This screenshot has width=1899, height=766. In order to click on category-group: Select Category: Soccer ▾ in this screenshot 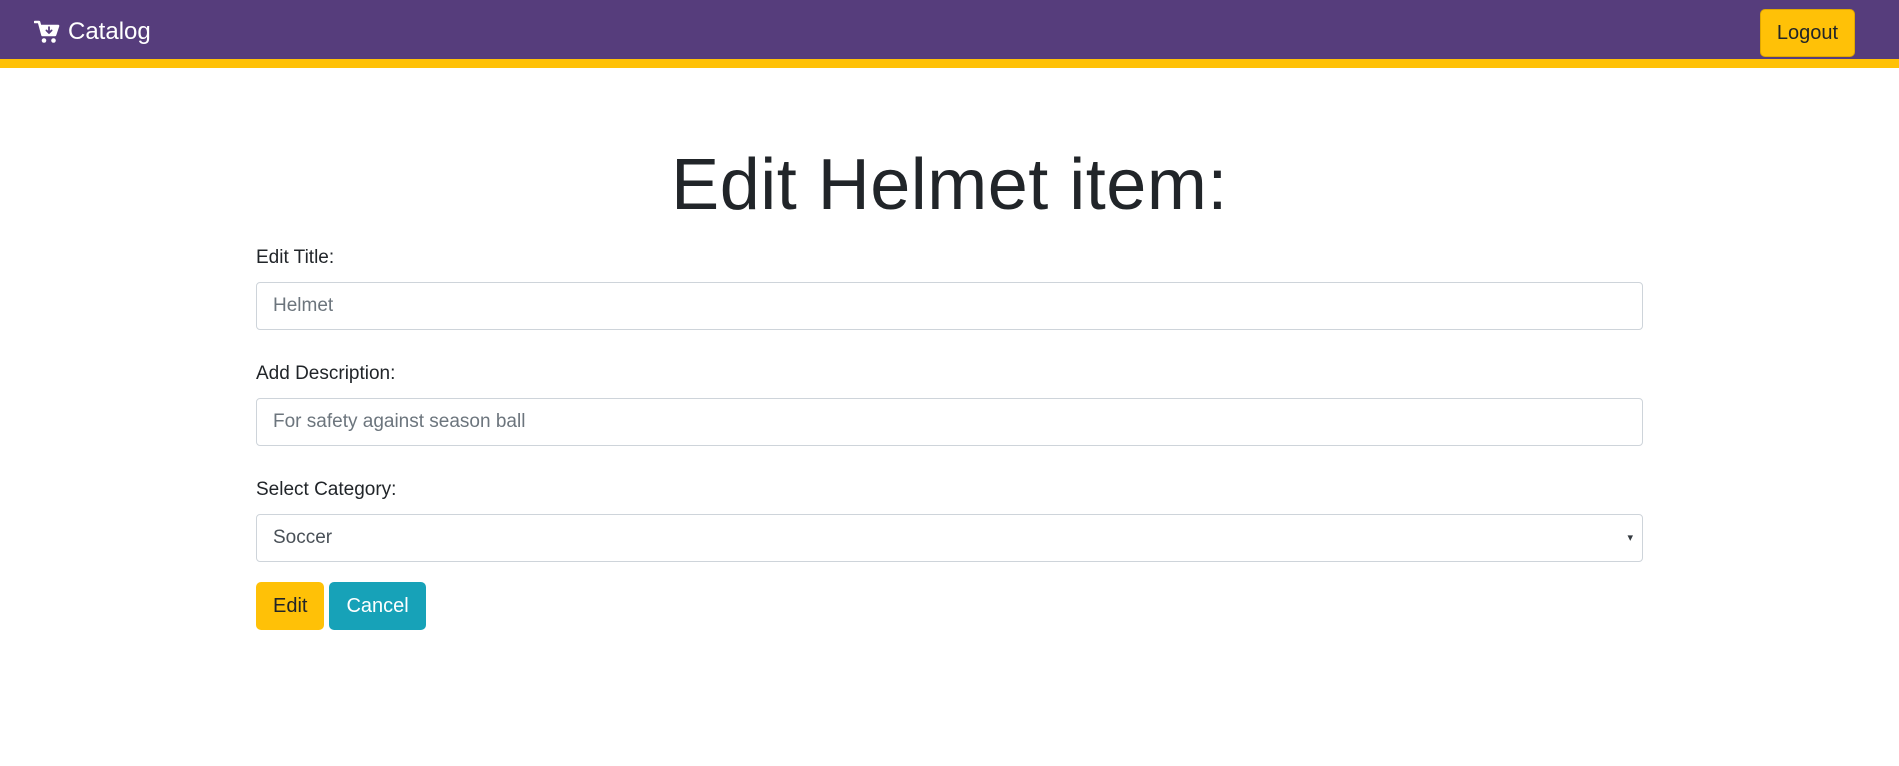, I will do `click(949, 519)`.